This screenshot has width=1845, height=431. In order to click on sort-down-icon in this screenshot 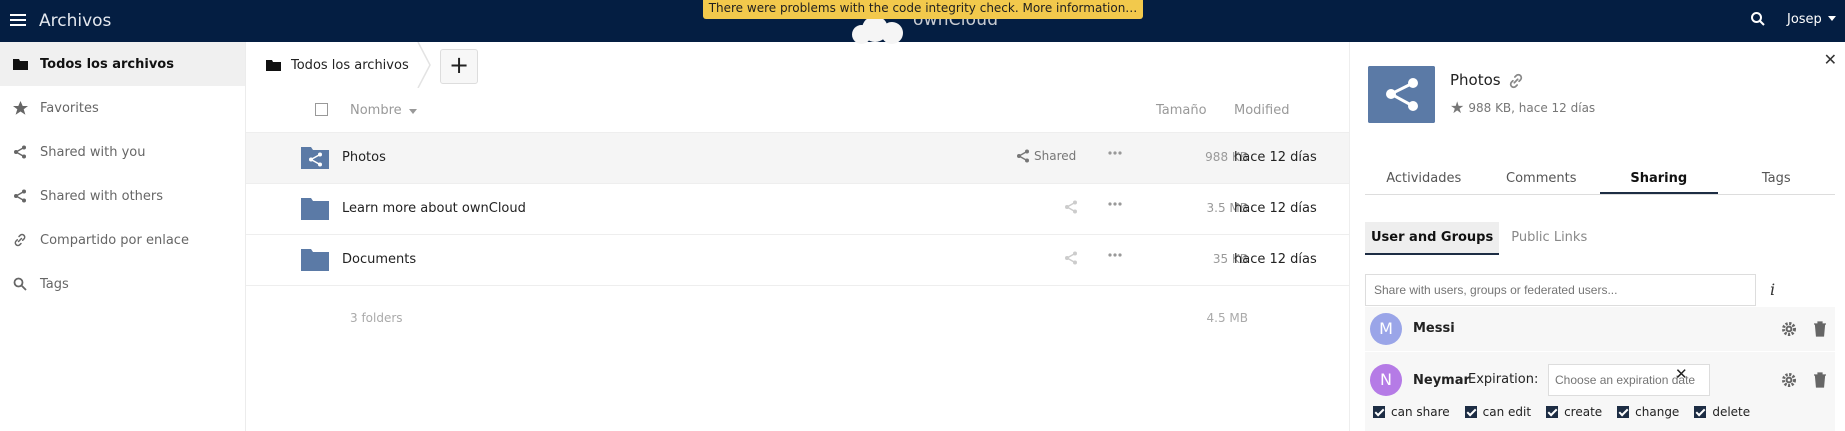, I will do `click(412, 111)`.